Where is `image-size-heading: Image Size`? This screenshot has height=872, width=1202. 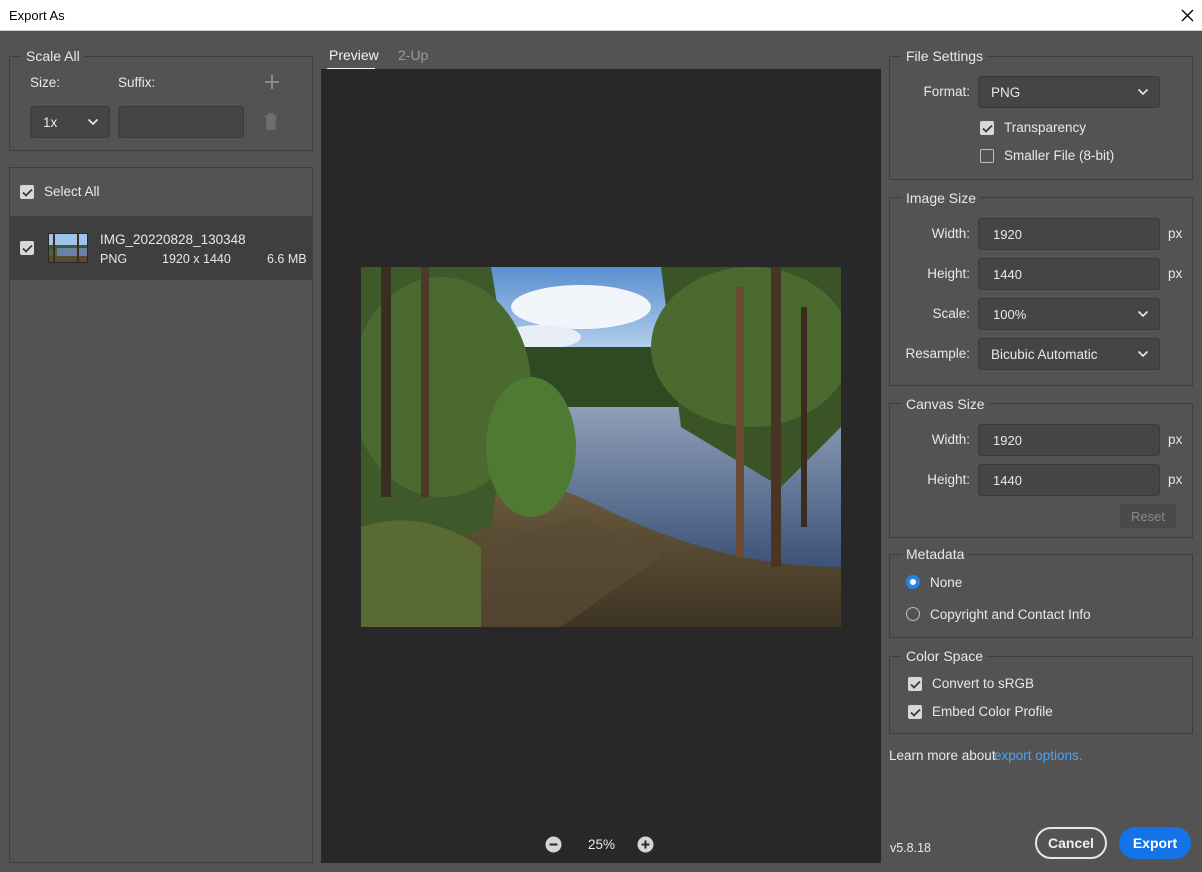 image-size-heading: Image Size is located at coordinates (941, 198).